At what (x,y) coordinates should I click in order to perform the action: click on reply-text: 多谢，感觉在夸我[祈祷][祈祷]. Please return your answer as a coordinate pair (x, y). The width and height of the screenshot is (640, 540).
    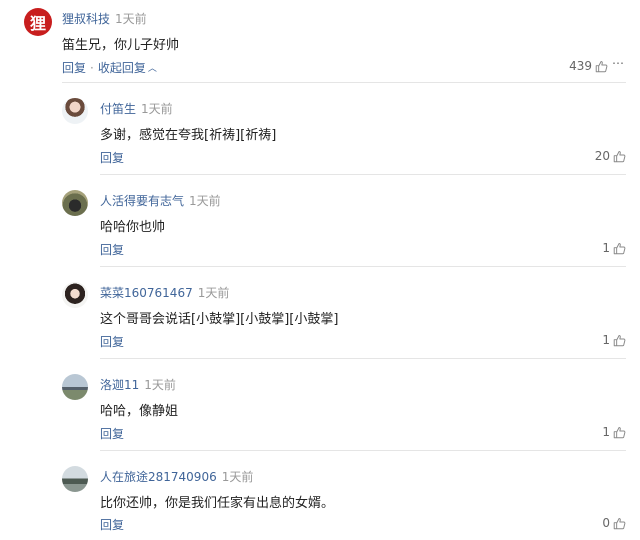
    Looking at the image, I should click on (188, 135).